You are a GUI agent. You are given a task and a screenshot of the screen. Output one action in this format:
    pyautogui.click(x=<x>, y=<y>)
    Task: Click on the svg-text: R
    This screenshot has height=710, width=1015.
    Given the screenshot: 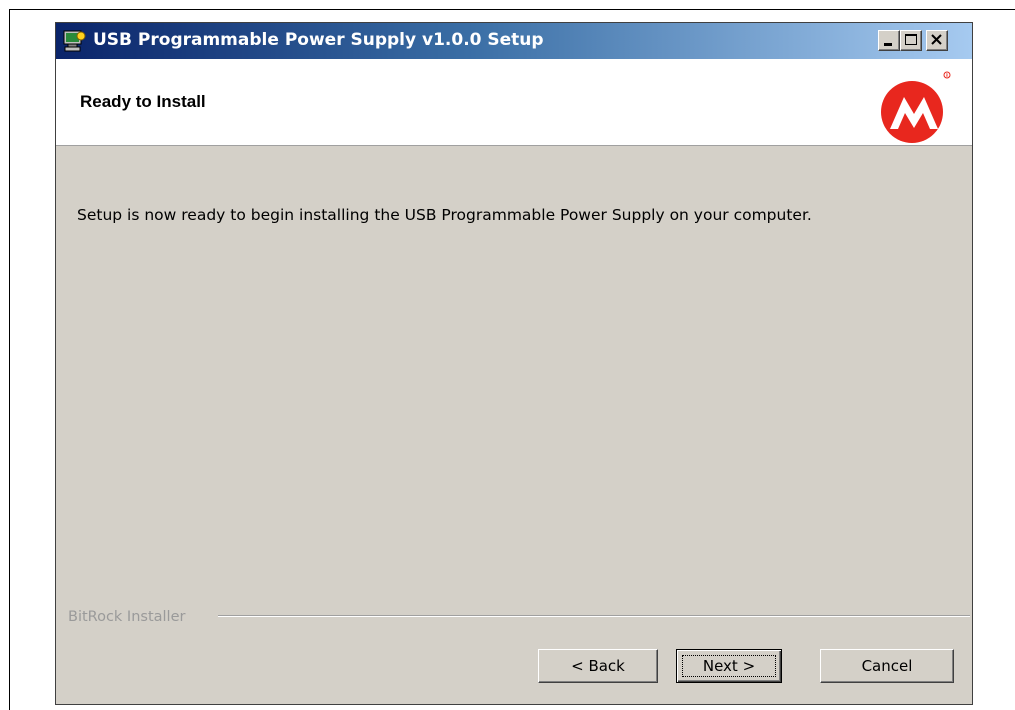 What is the action you would take?
    pyautogui.click(x=947, y=75)
    